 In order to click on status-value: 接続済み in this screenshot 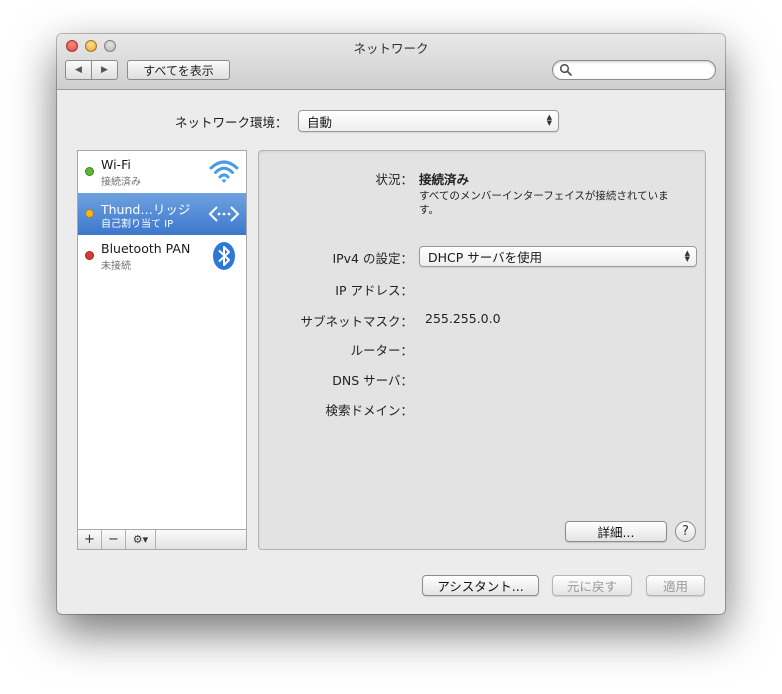, I will do `click(444, 179)`.